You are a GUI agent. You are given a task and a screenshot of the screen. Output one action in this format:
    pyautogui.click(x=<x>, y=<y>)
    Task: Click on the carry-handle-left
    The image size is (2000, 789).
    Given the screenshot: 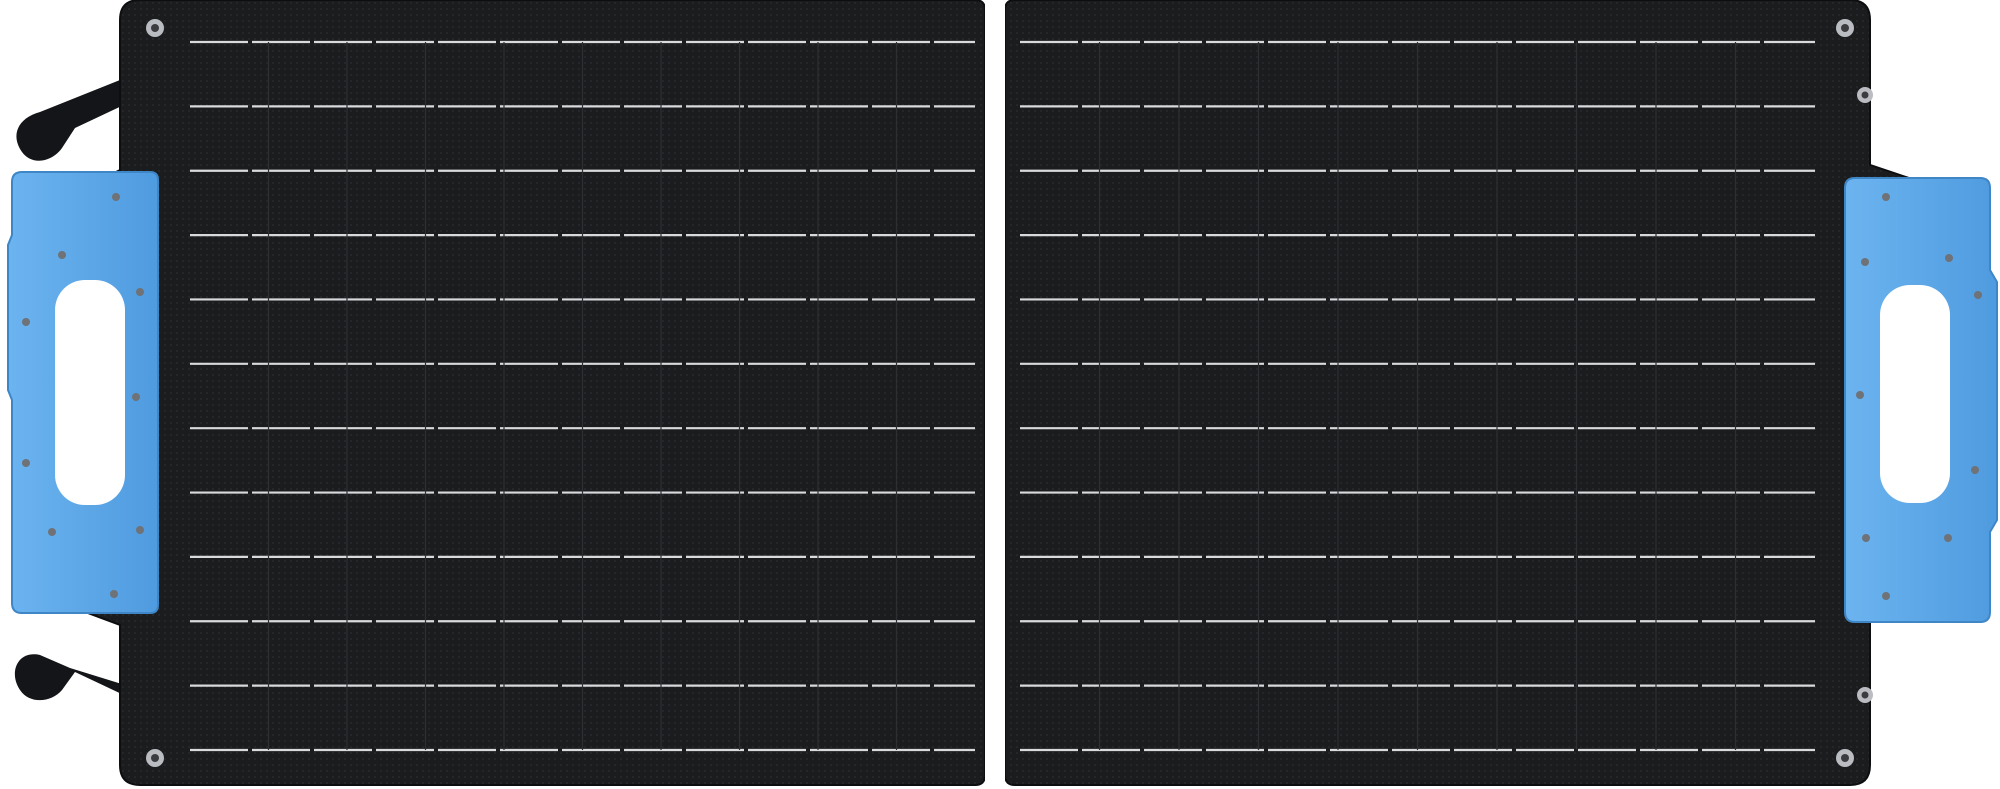 What is the action you would take?
    pyautogui.click(x=83, y=392)
    